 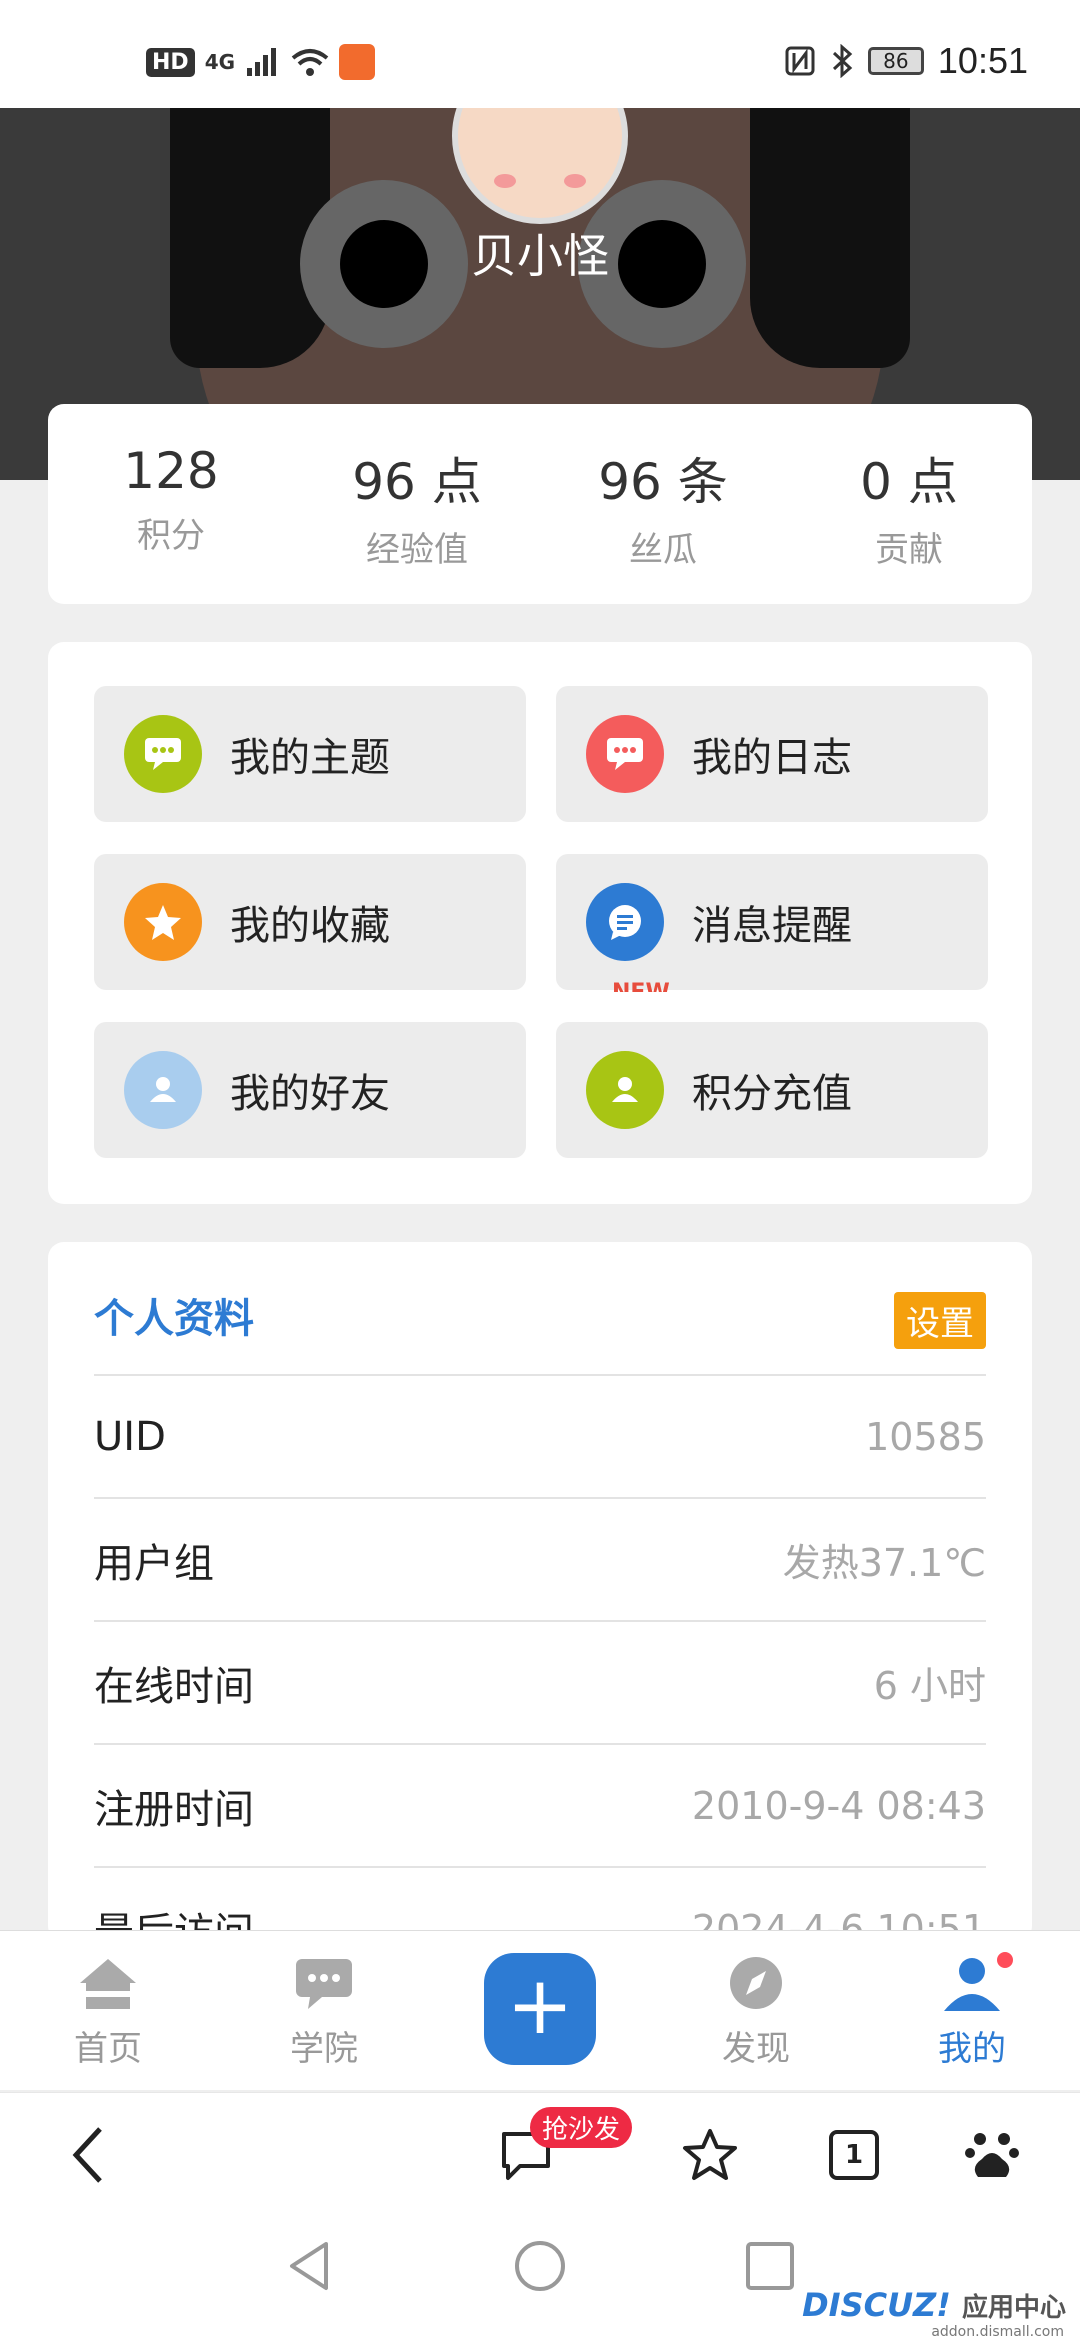 What do you see at coordinates (756, 2011) in the screenshot?
I see `tab-discover: 发现` at bounding box center [756, 2011].